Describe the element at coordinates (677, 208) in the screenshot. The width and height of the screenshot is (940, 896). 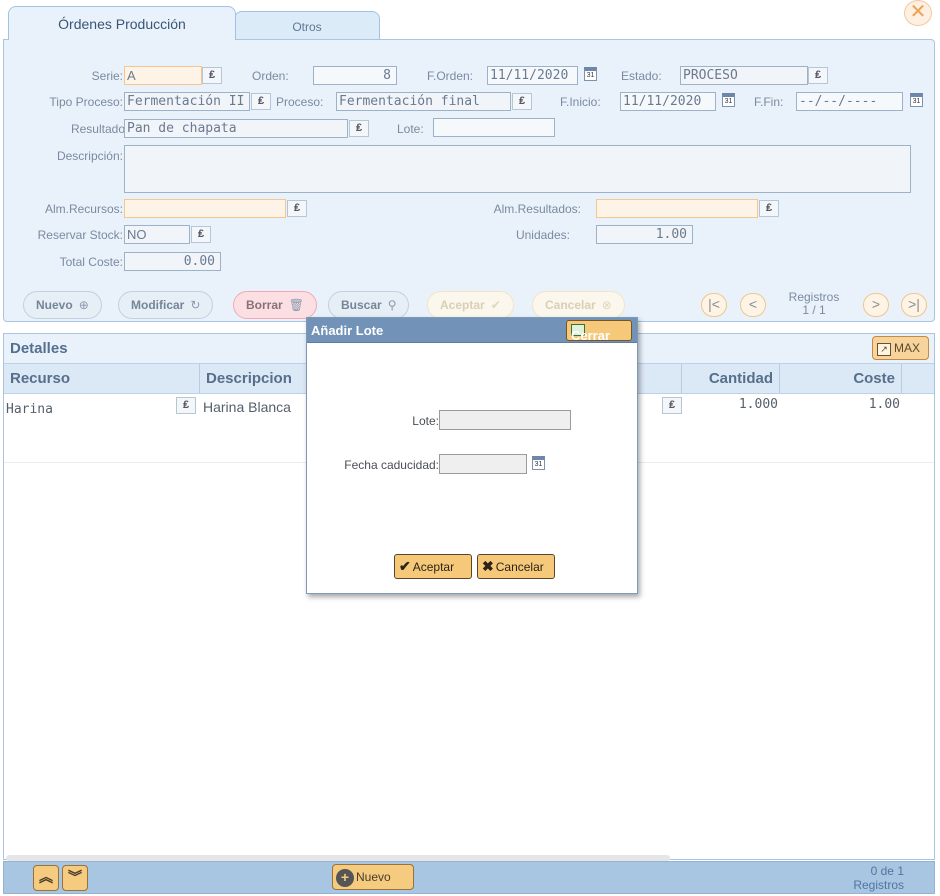
I see `alm-resultados-field` at that location.